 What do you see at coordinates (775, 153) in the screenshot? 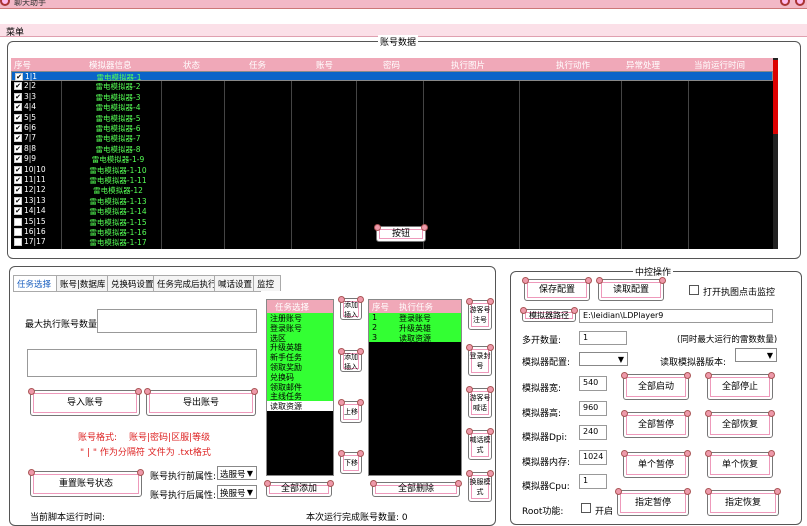
I see `table-scrollbar` at bounding box center [775, 153].